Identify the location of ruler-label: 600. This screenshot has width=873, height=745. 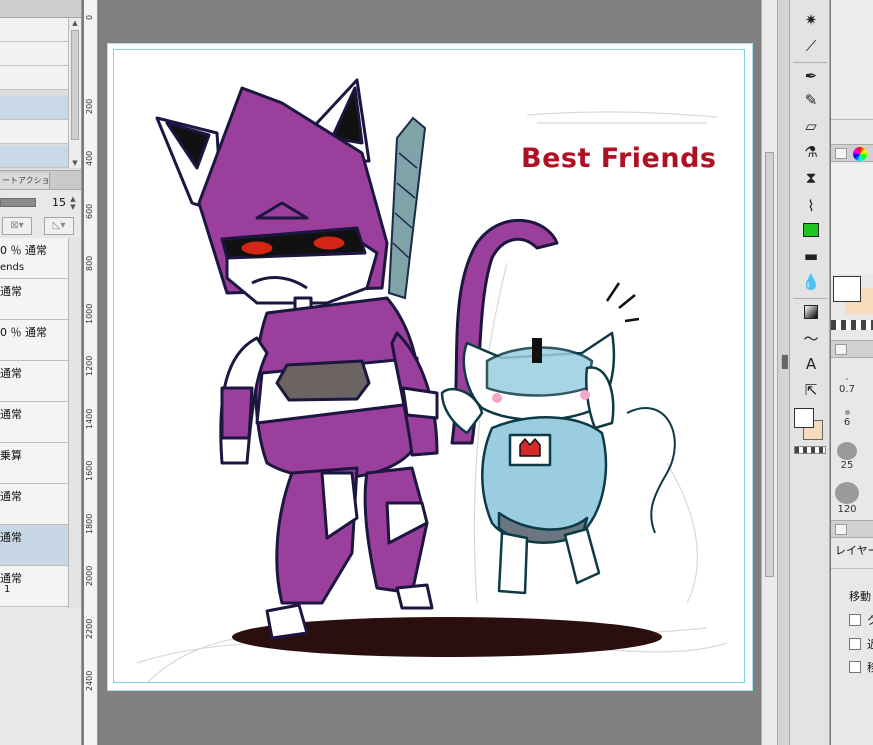
(89, 211).